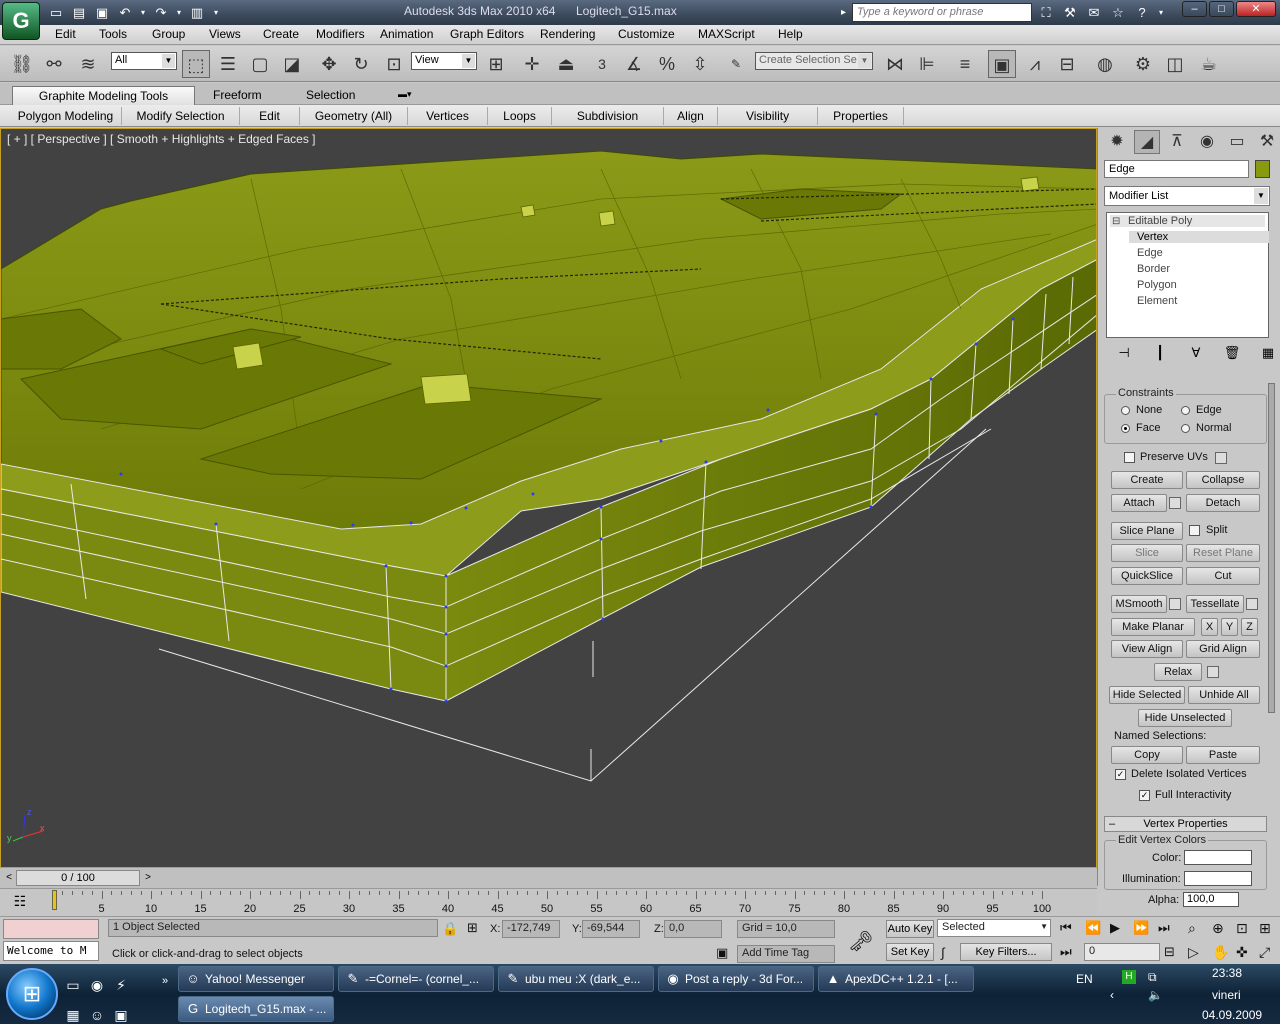 The image size is (1280, 1024). I want to click on schematic-view-icon: ⊟, so click(1067, 64).